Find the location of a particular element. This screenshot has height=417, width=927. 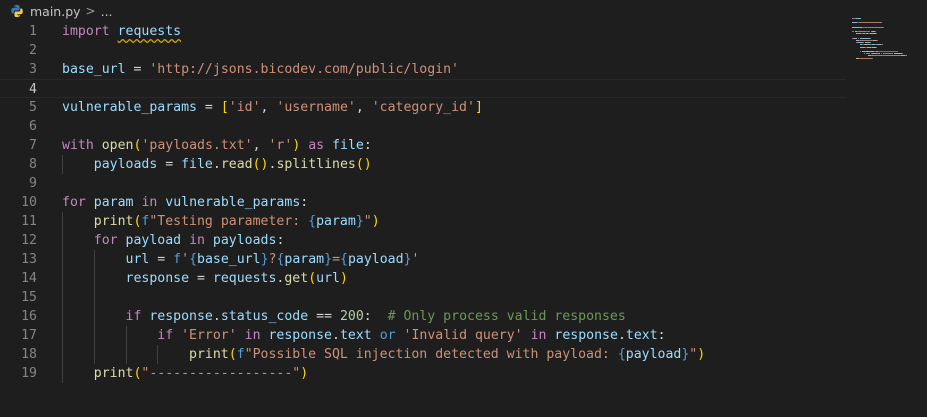

code-token: print is located at coordinates (209, 354).